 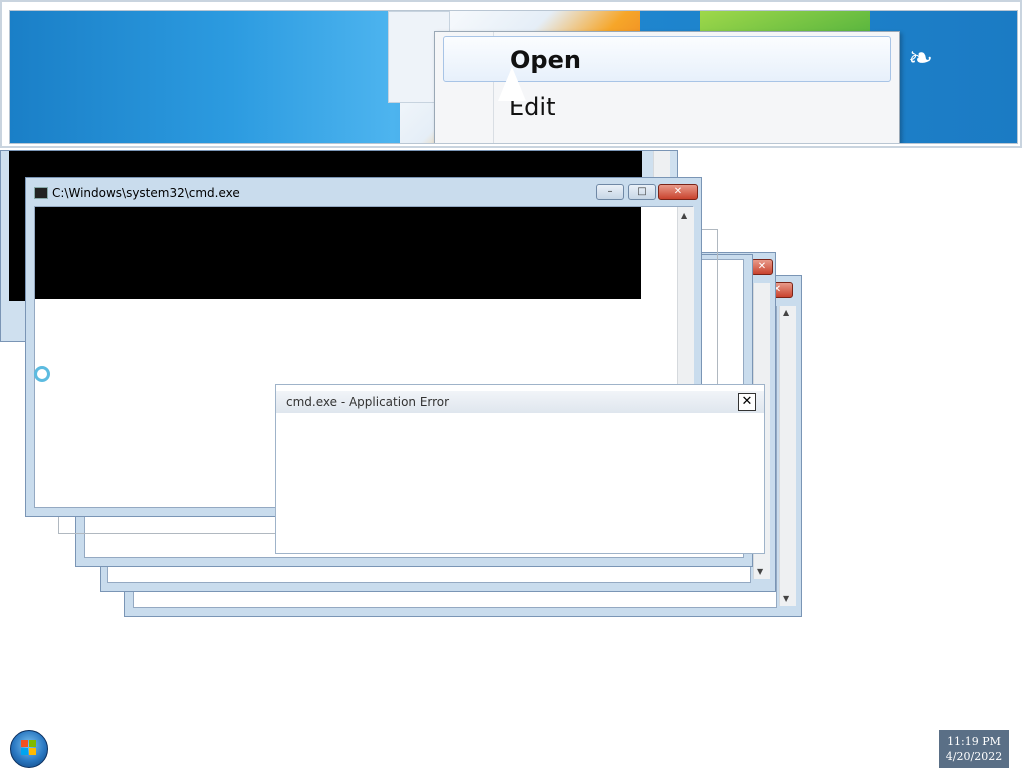 I want to click on menu-item-print: Print, so click(x=667, y=137).